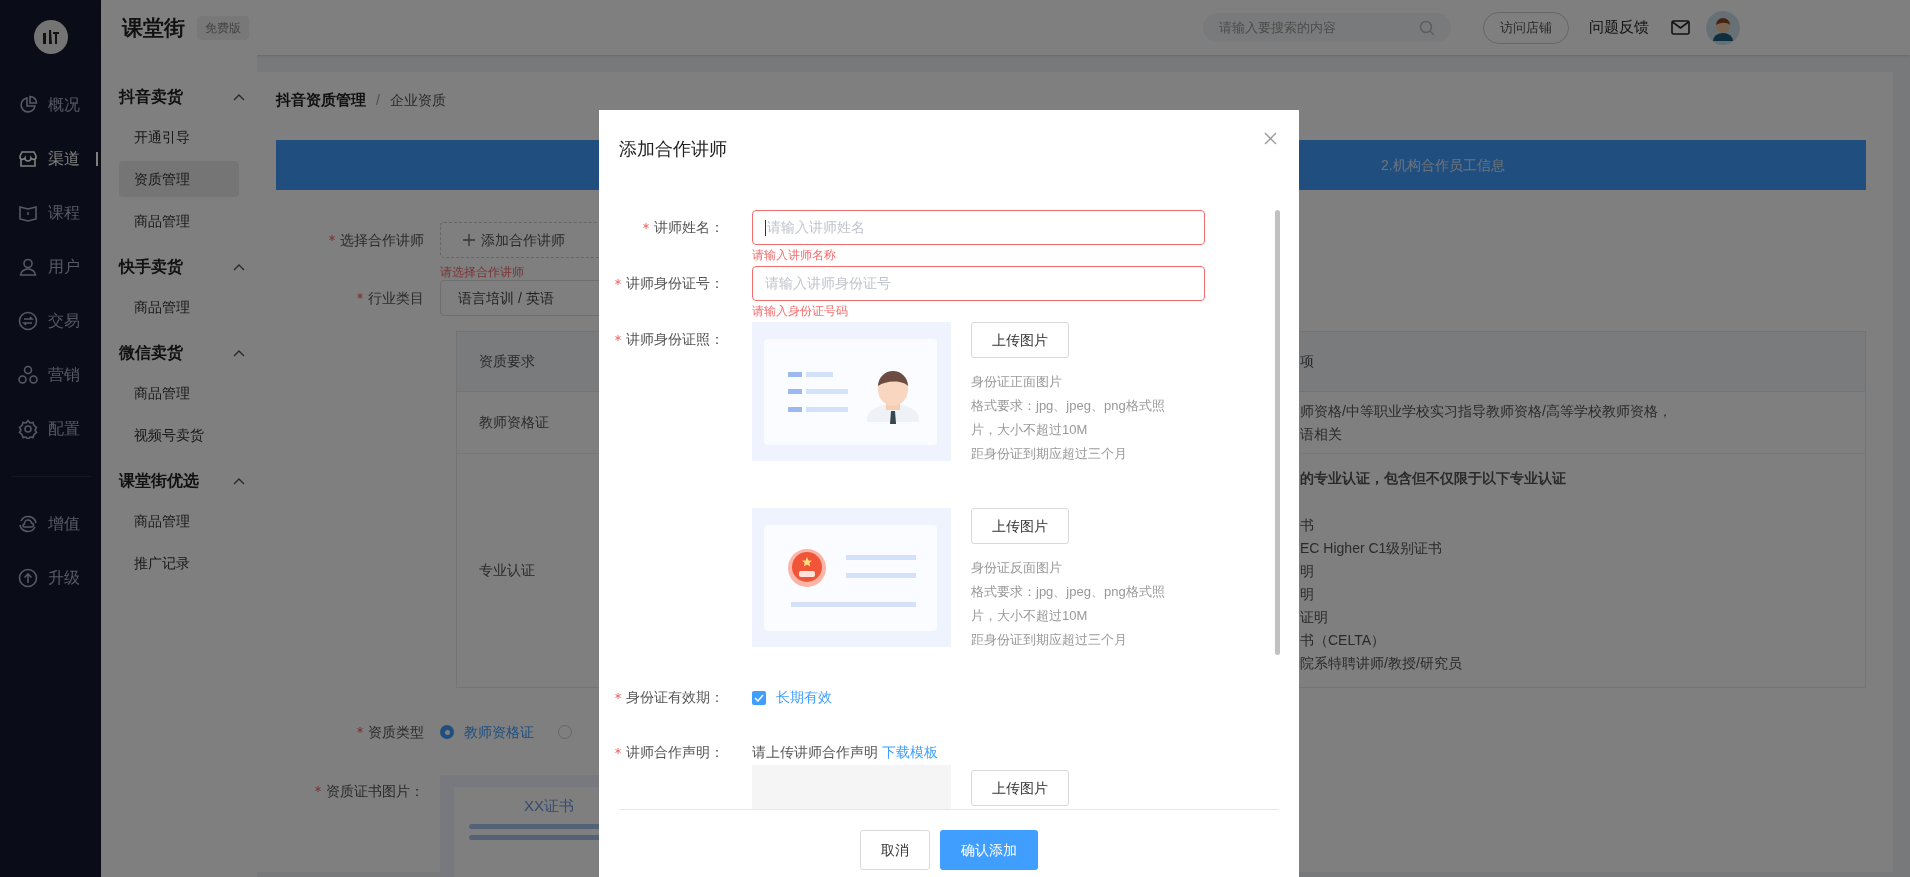  I want to click on breadcrumb-item: 企业资质, so click(417, 100).